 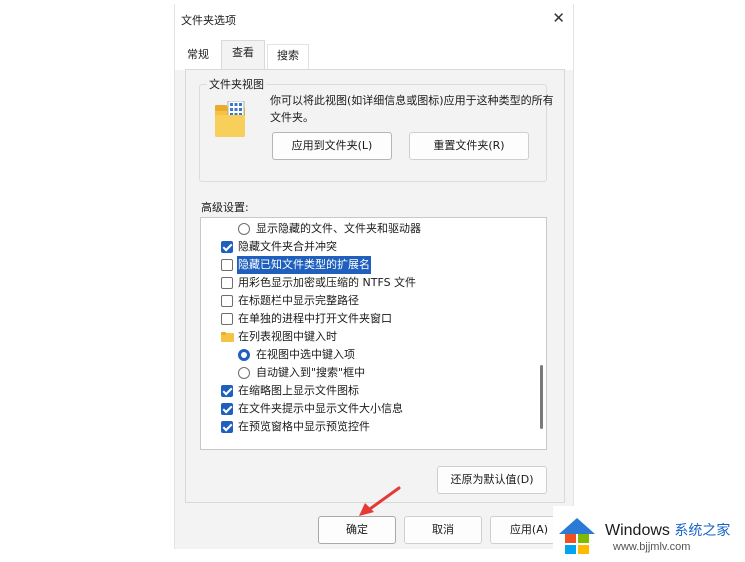 I want to click on tab-search: 搜索, so click(x=288, y=56).